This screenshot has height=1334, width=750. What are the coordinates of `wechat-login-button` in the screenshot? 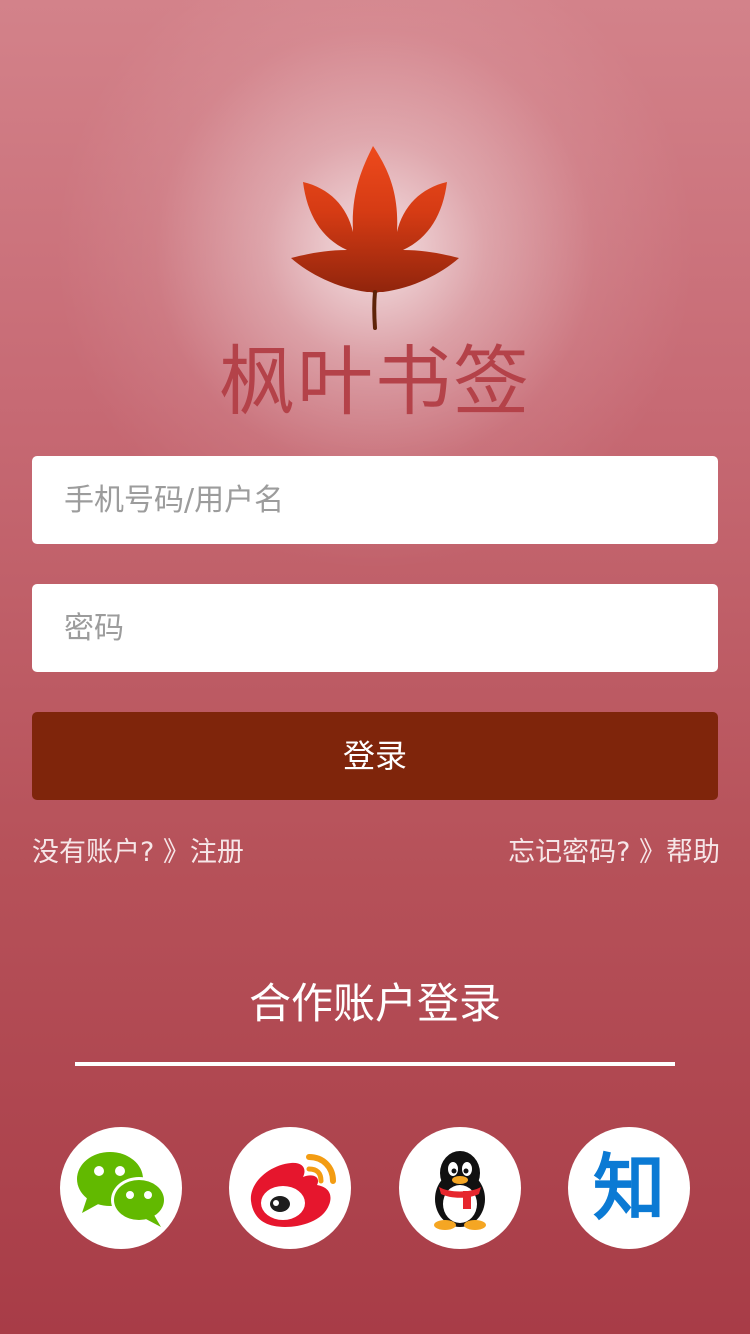 It's located at (121, 1188).